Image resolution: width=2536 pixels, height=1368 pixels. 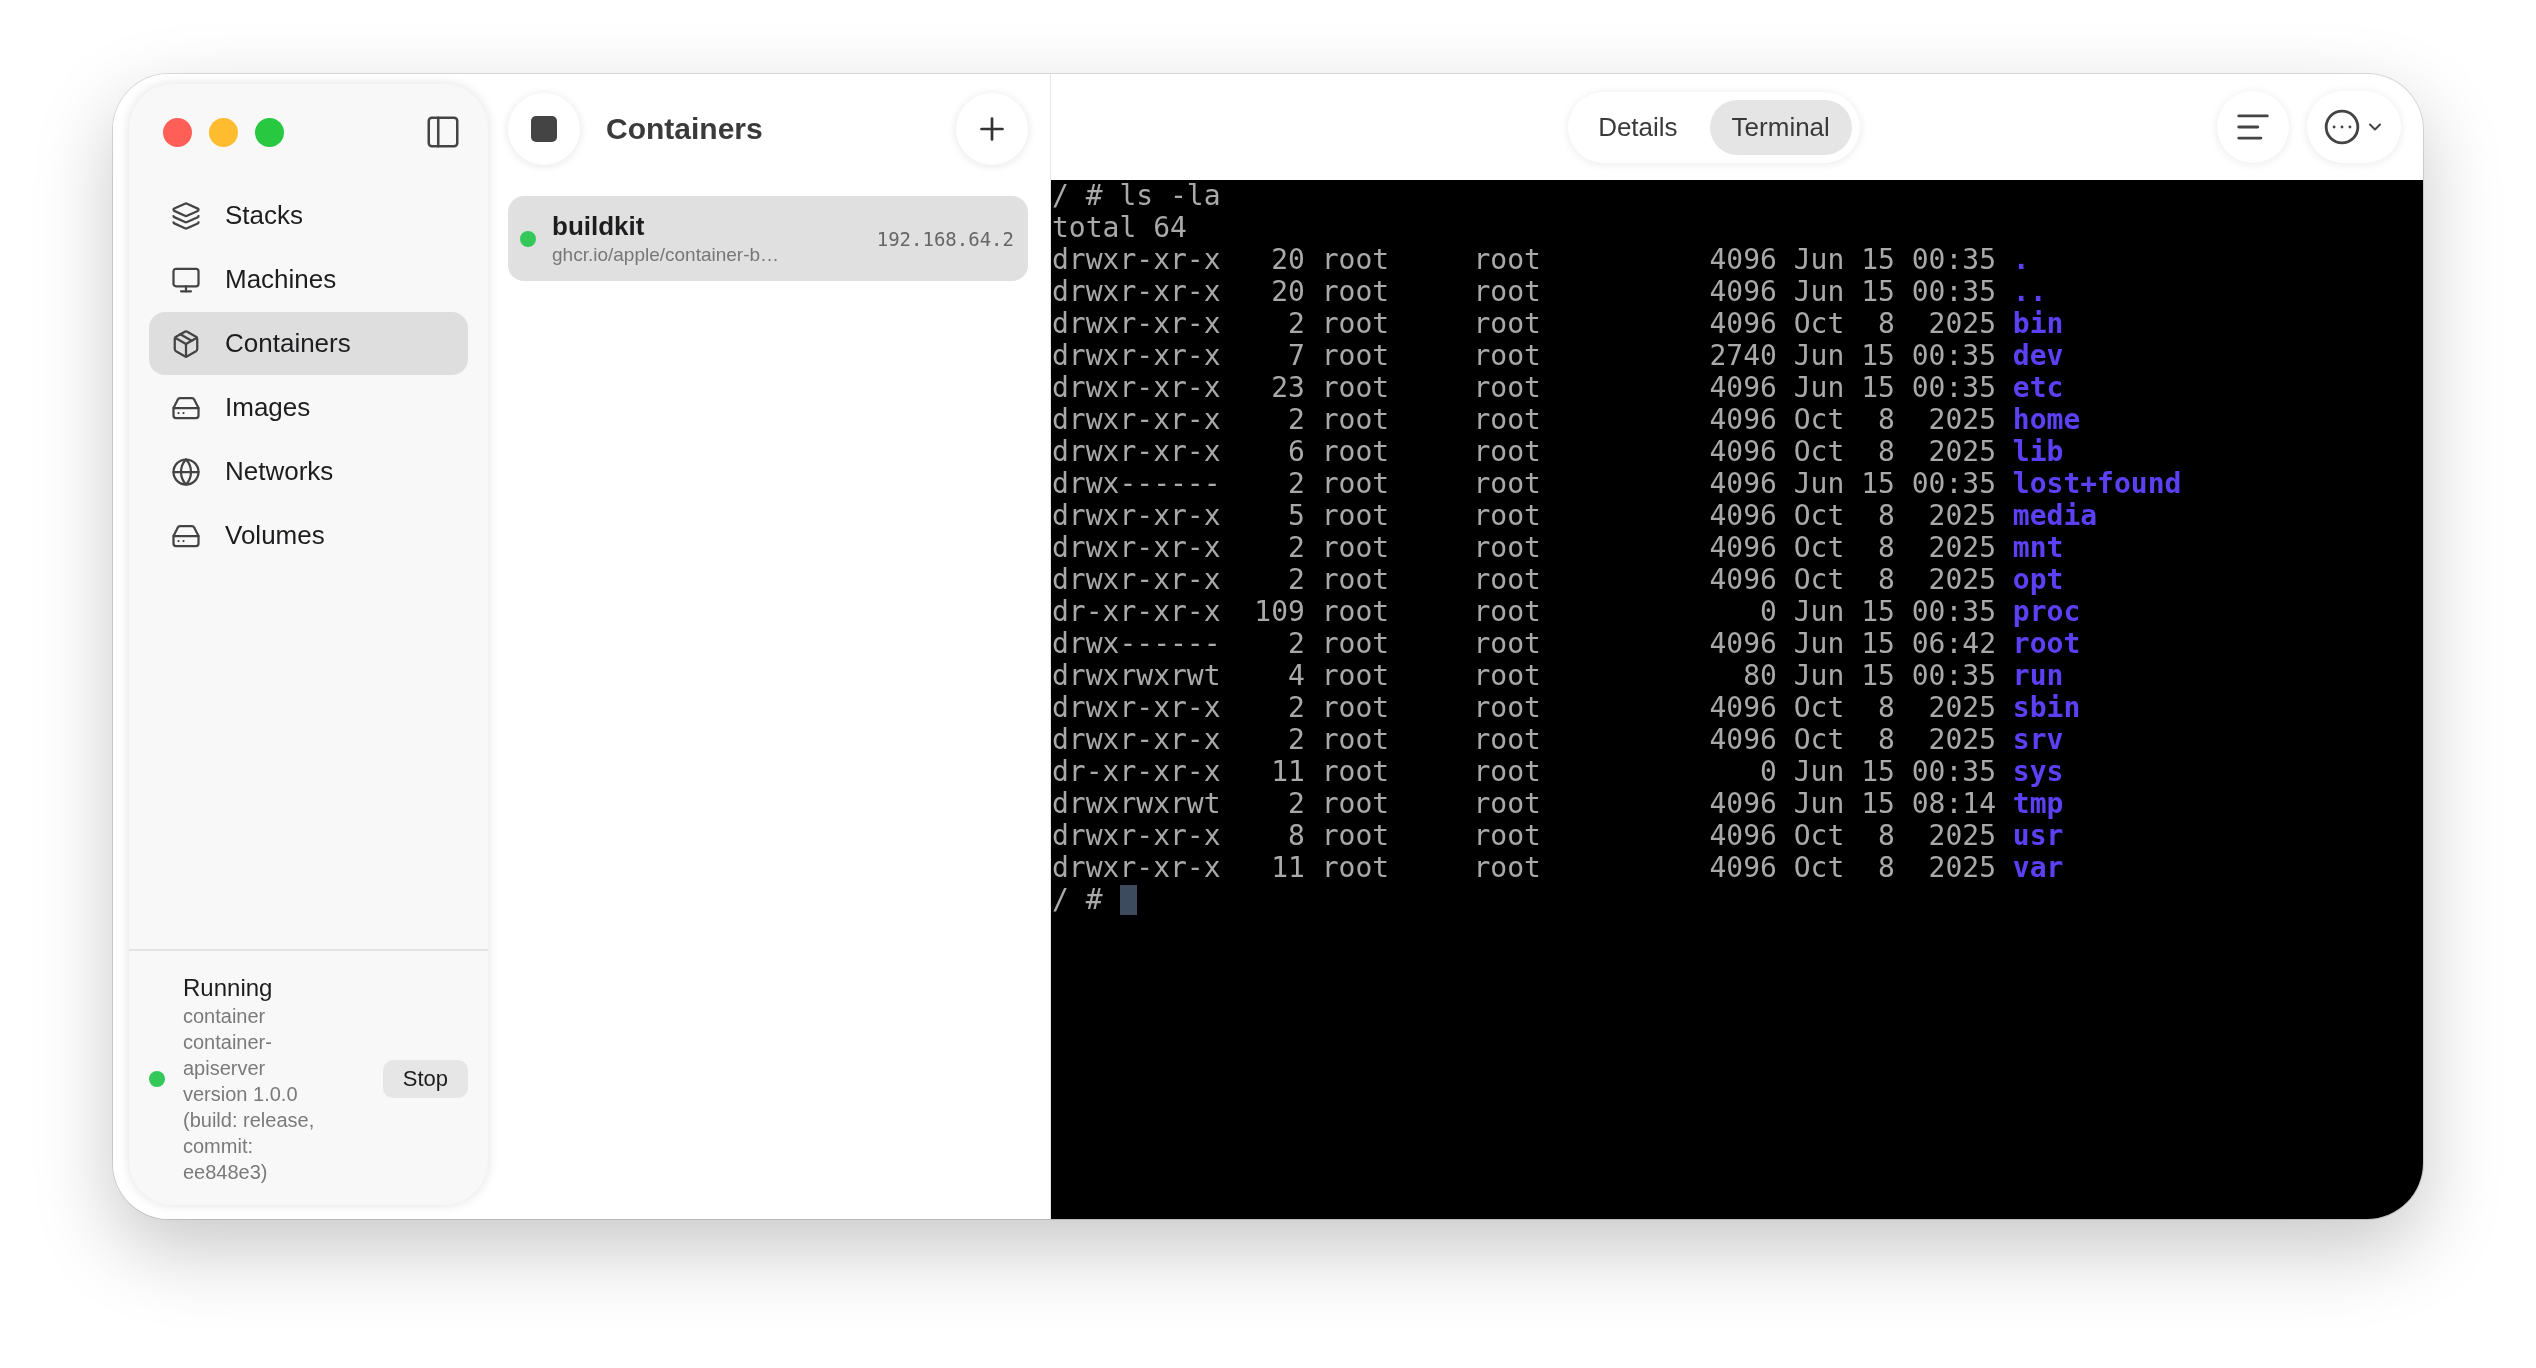 I want to click on terminal-line: drwxr-xr-x 7 root root 2740 Jun 15 00:35, so click(x=1524, y=356).